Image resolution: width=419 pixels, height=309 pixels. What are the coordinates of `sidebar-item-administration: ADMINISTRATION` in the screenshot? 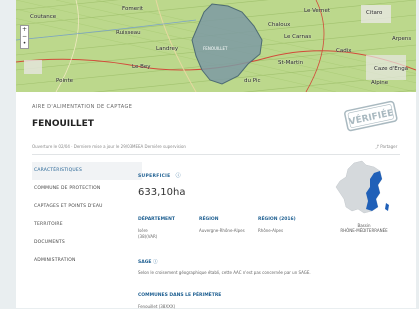 It's located at (87, 261).